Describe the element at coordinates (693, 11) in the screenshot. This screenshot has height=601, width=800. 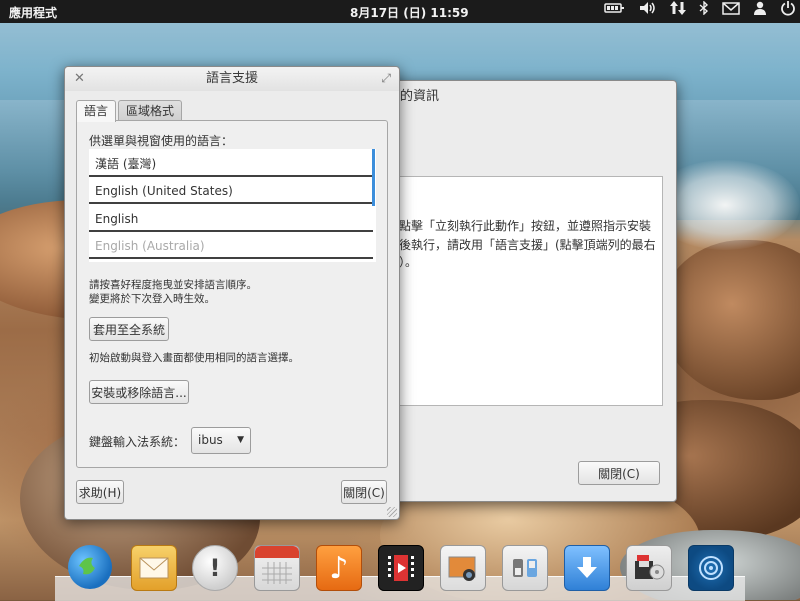
I see `system-tray` at that location.